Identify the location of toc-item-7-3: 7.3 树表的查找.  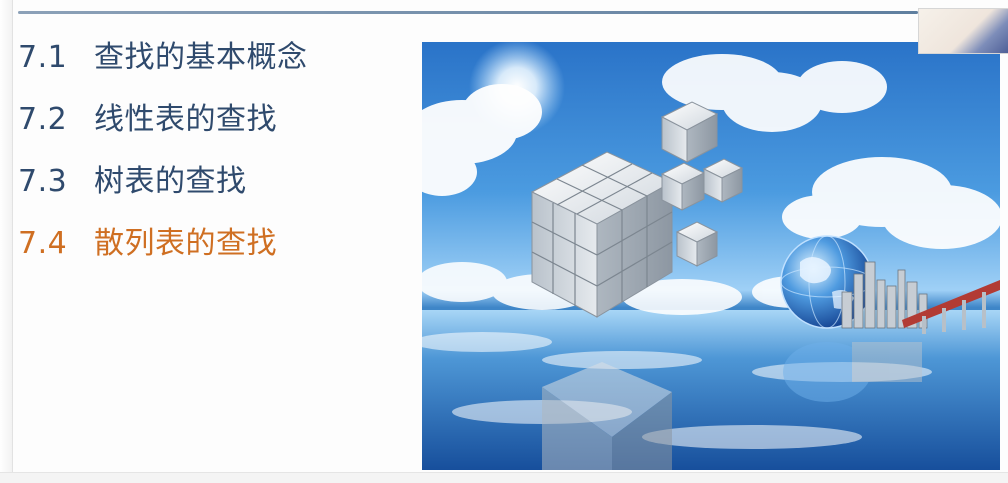
(218, 191).